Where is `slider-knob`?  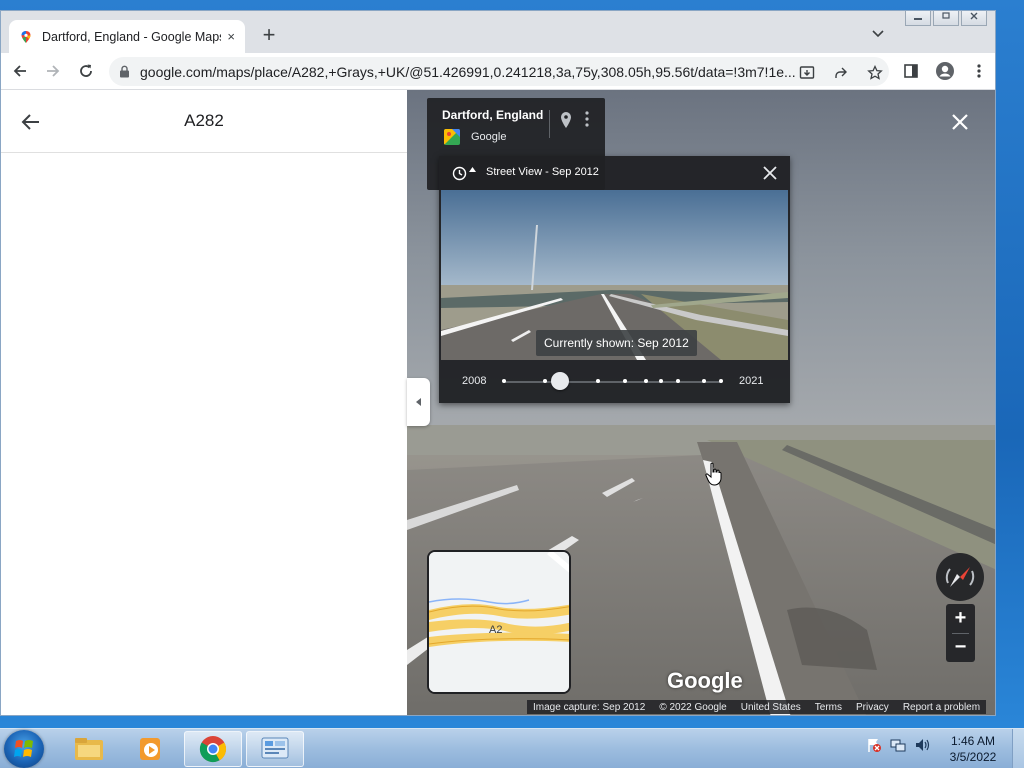
slider-knob is located at coordinates (560, 381).